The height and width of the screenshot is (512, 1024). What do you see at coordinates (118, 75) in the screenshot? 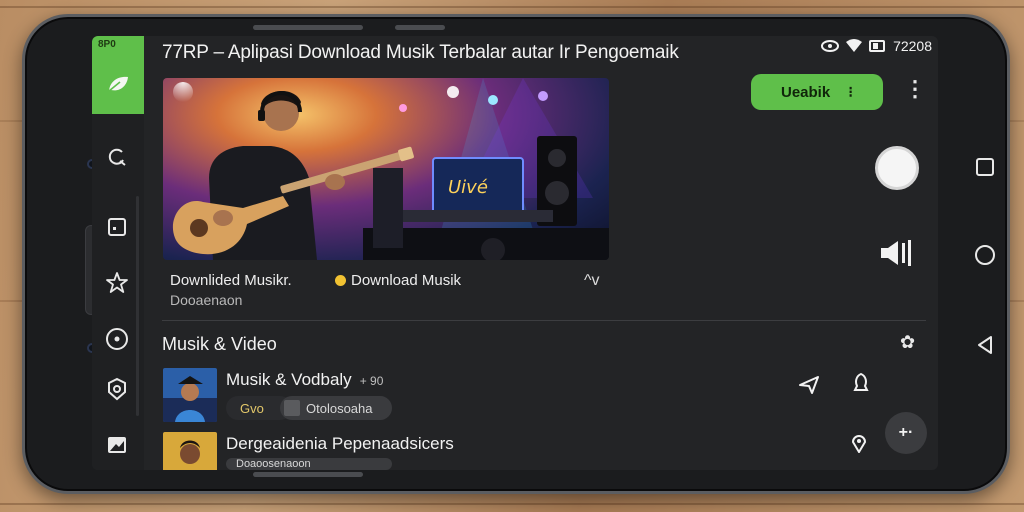
I see `rail-header: 8P0` at bounding box center [118, 75].